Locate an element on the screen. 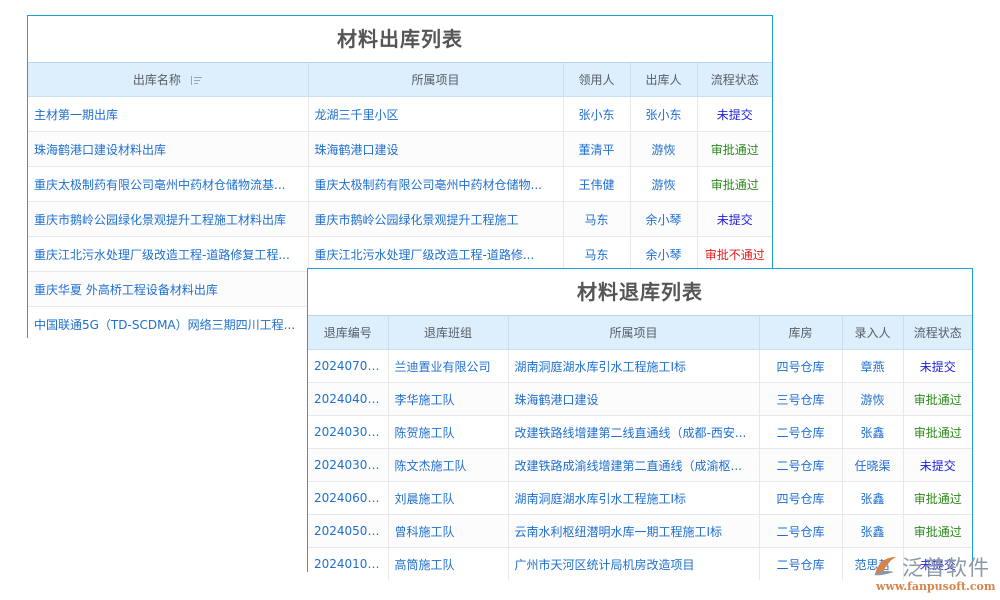  team-link: 陈文杰施工队 is located at coordinates (448, 465).